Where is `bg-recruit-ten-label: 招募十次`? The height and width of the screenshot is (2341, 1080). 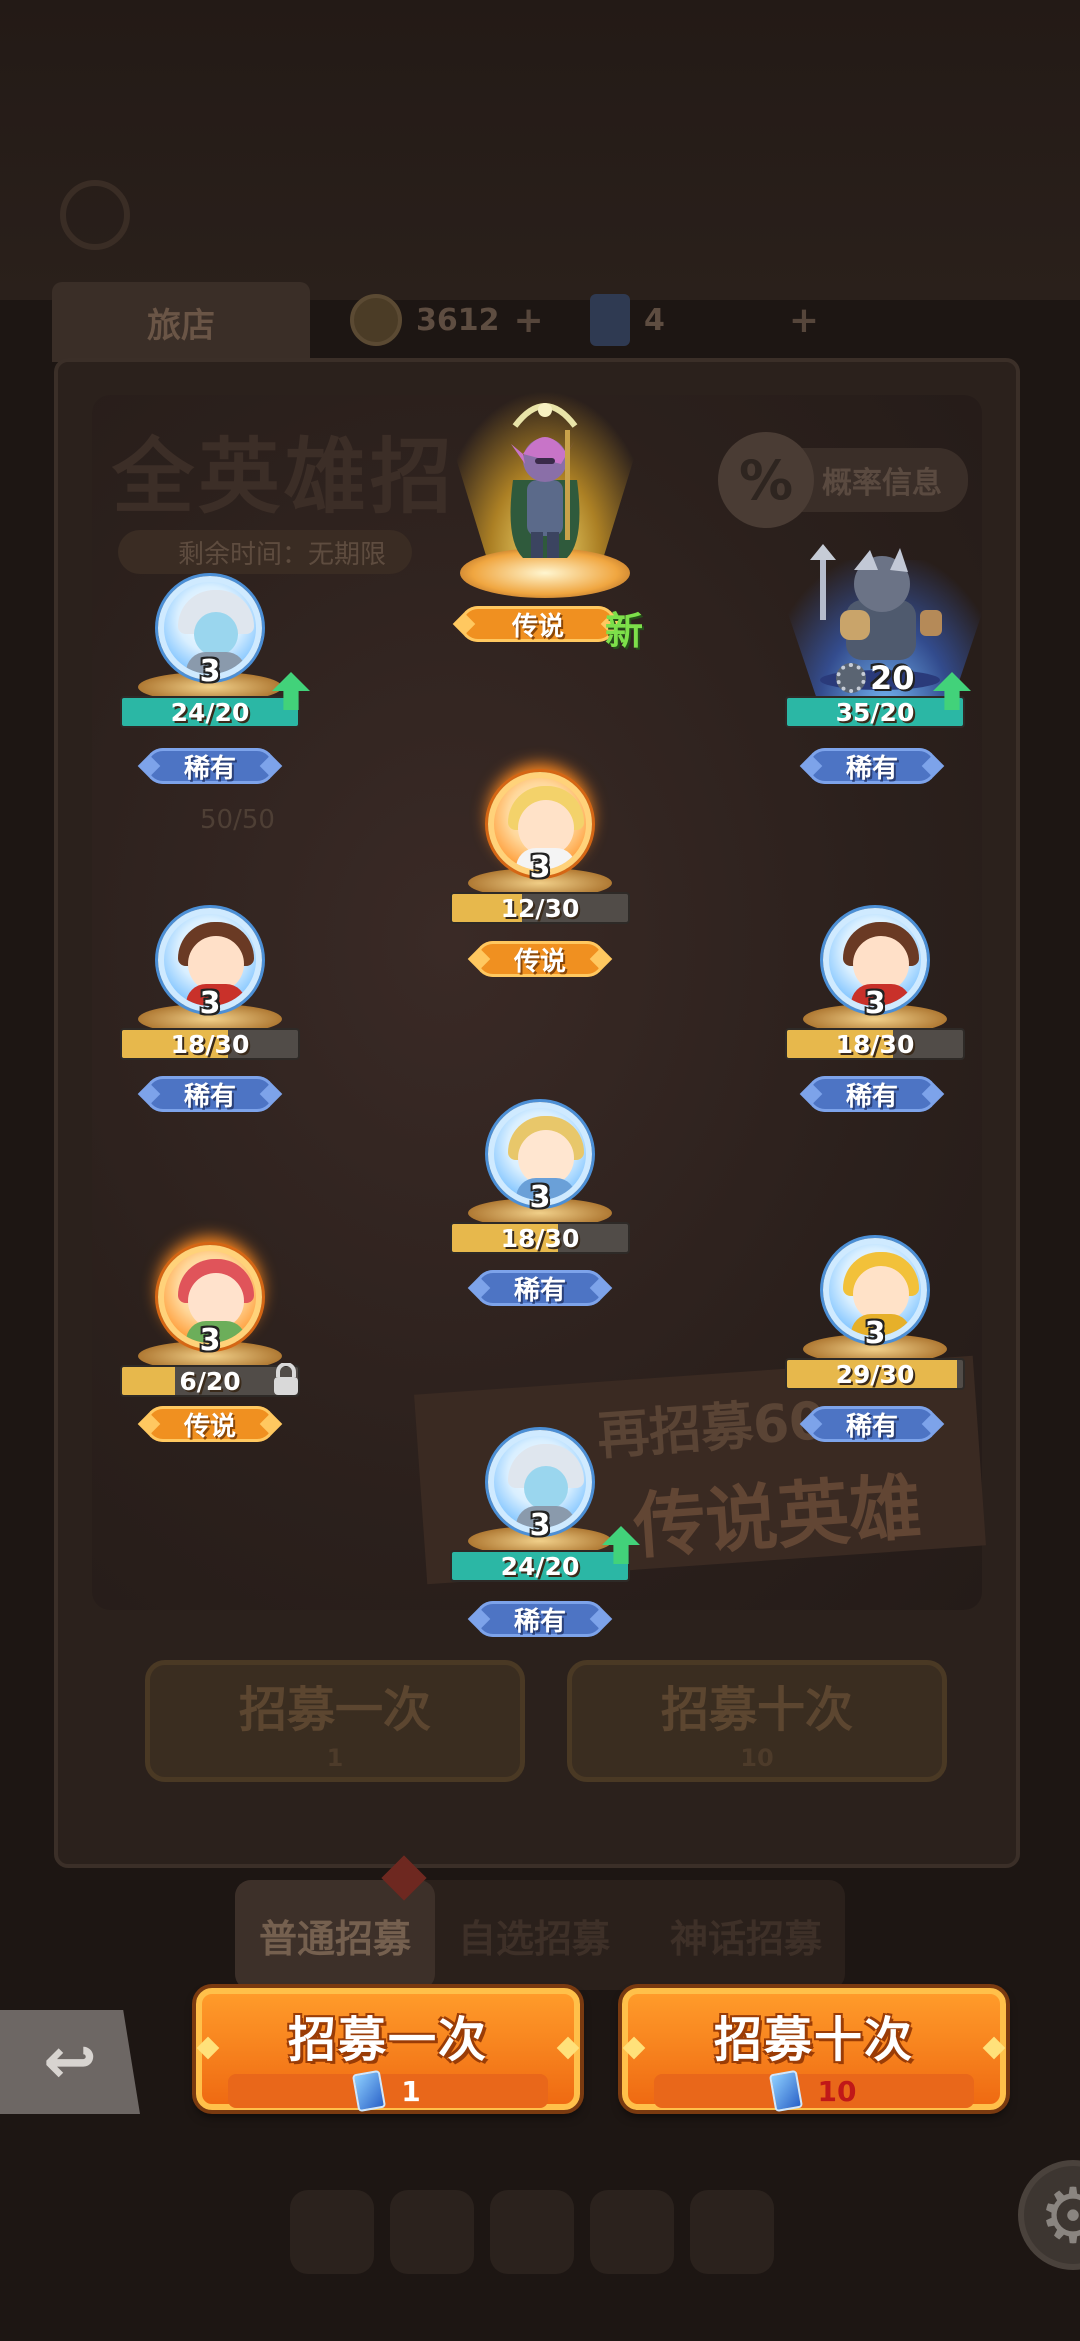
bg-recruit-ten-label: 招募十次 is located at coordinates (756, 1710).